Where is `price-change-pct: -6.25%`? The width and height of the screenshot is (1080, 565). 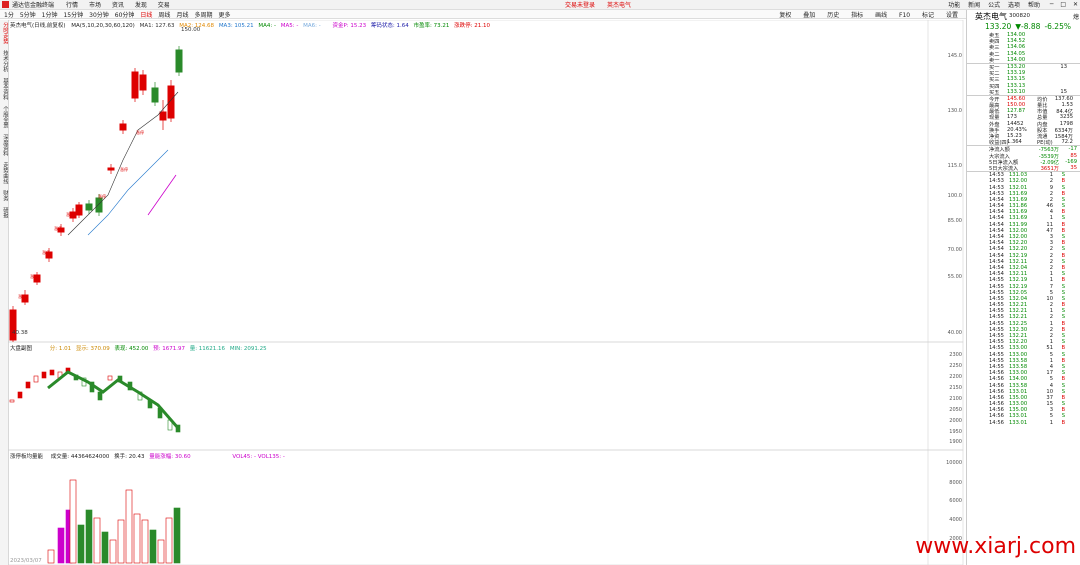
price-change-pct: -6.25% is located at coordinates (1057, 26).